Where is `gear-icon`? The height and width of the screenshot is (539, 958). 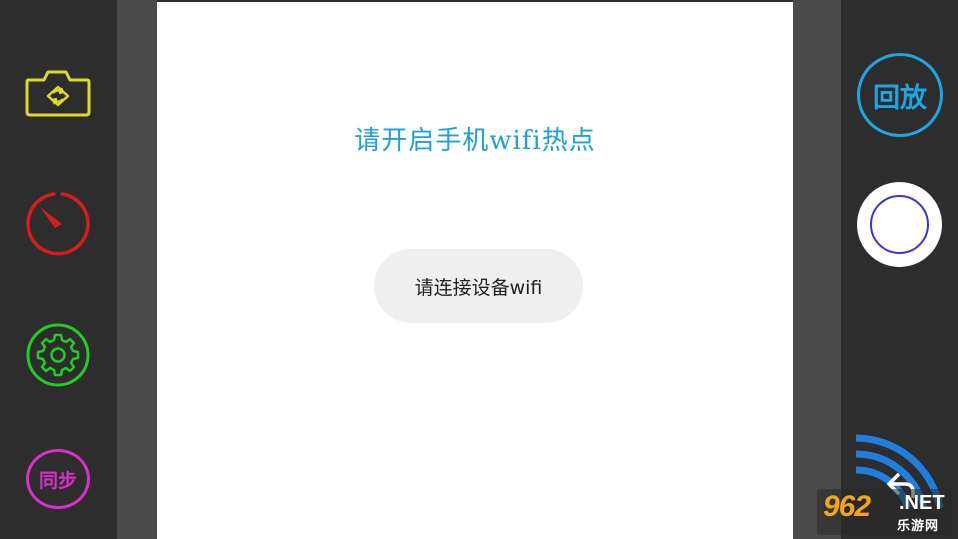 gear-icon is located at coordinates (58, 355).